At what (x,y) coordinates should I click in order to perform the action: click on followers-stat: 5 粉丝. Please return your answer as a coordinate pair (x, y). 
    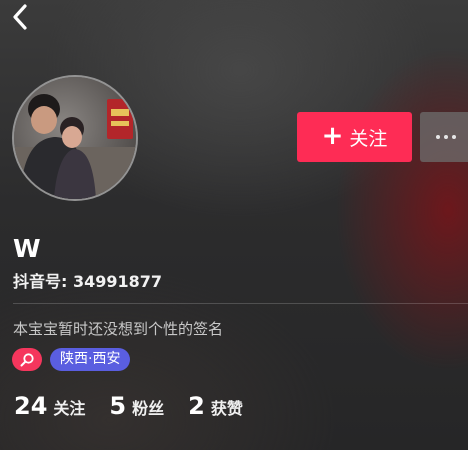
    Looking at the image, I should click on (136, 406).